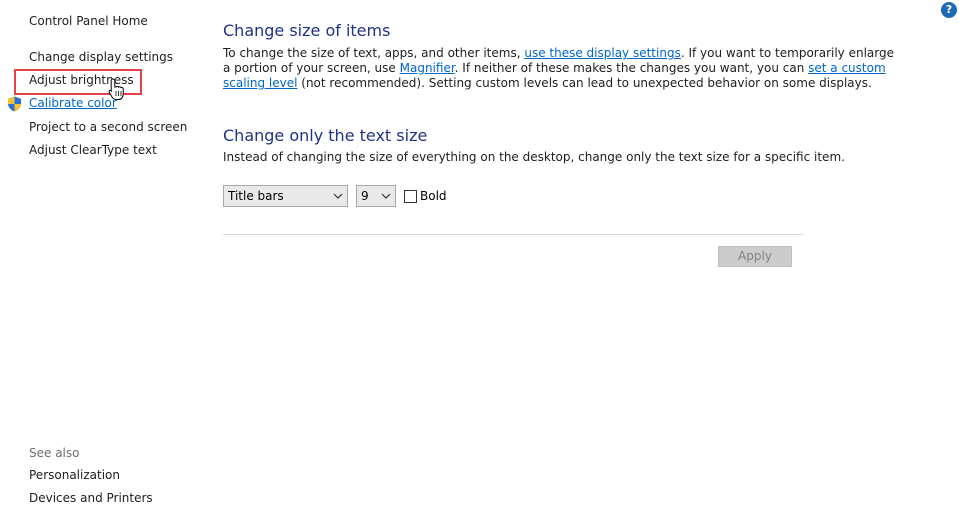 This screenshot has height=526, width=959. Describe the element at coordinates (376, 196) in the screenshot. I see `font-size-select: 9` at that location.